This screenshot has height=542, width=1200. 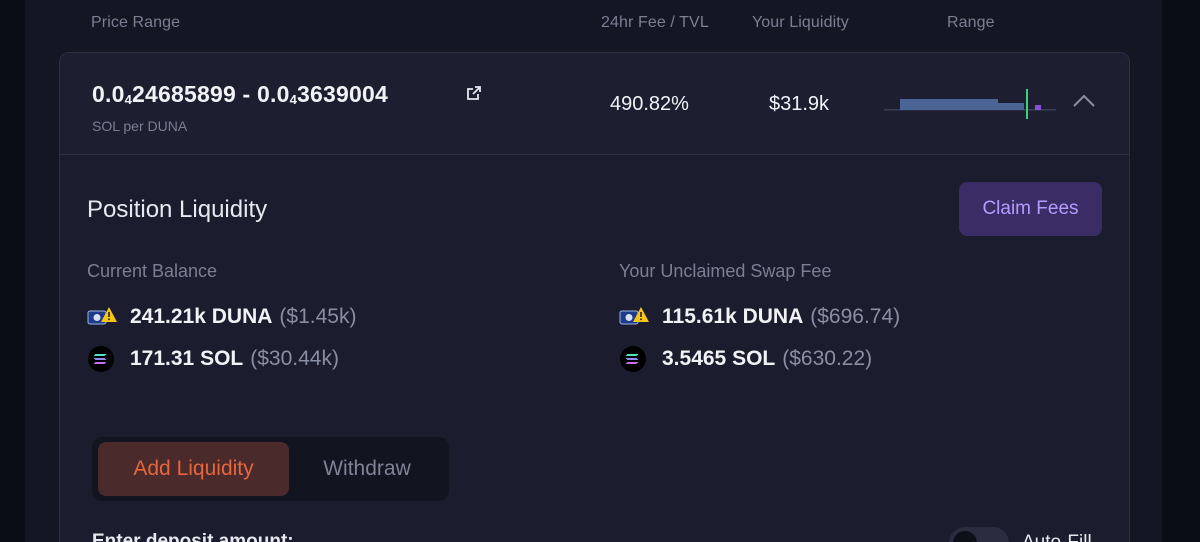 What do you see at coordinates (655, 22) in the screenshot?
I see `column-header-fee-tvl: 24hr Fee / TVL` at bounding box center [655, 22].